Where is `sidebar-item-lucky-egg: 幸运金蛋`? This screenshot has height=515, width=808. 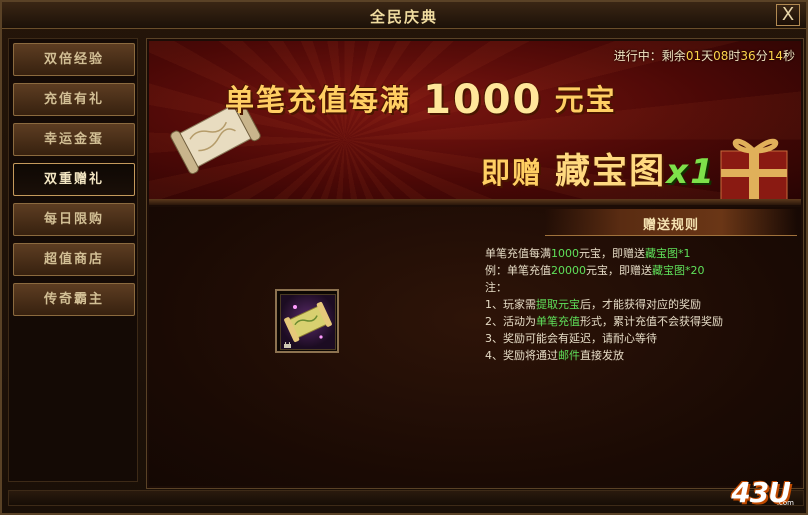
sidebar-item-lucky-egg: 幸运金蛋 is located at coordinates (74, 139).